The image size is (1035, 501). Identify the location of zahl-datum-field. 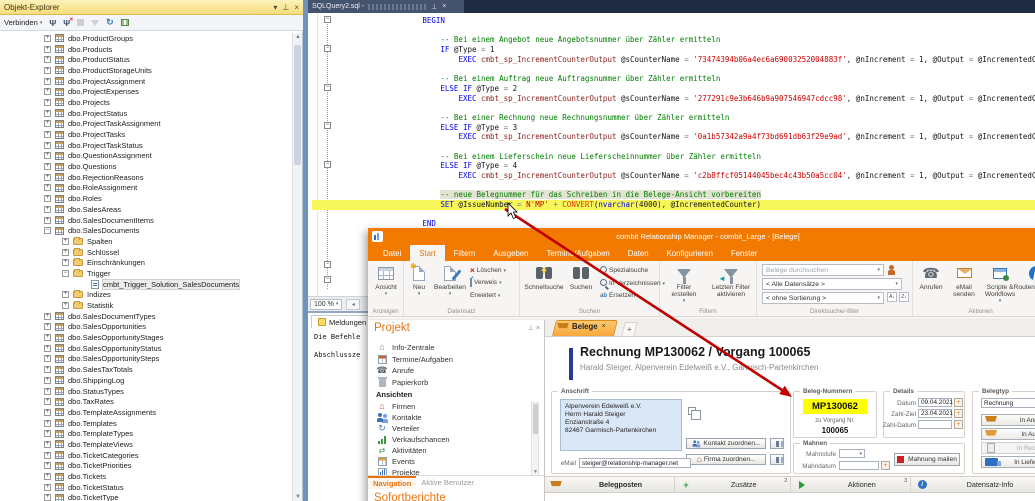
(935, 424).